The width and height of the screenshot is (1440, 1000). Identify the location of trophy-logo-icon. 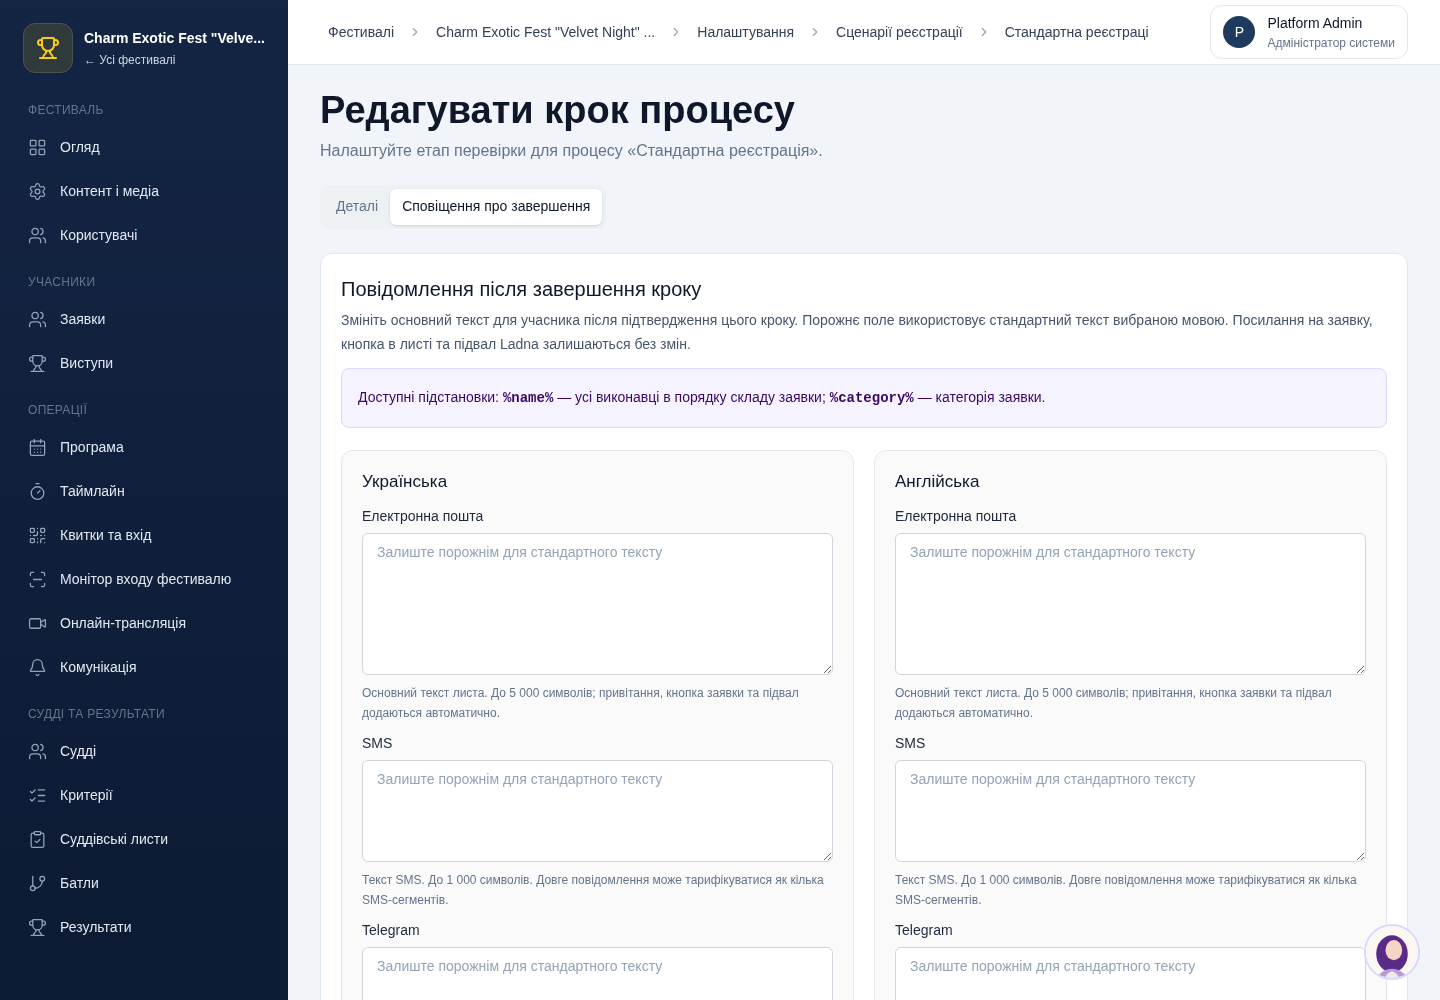
(48, 48).